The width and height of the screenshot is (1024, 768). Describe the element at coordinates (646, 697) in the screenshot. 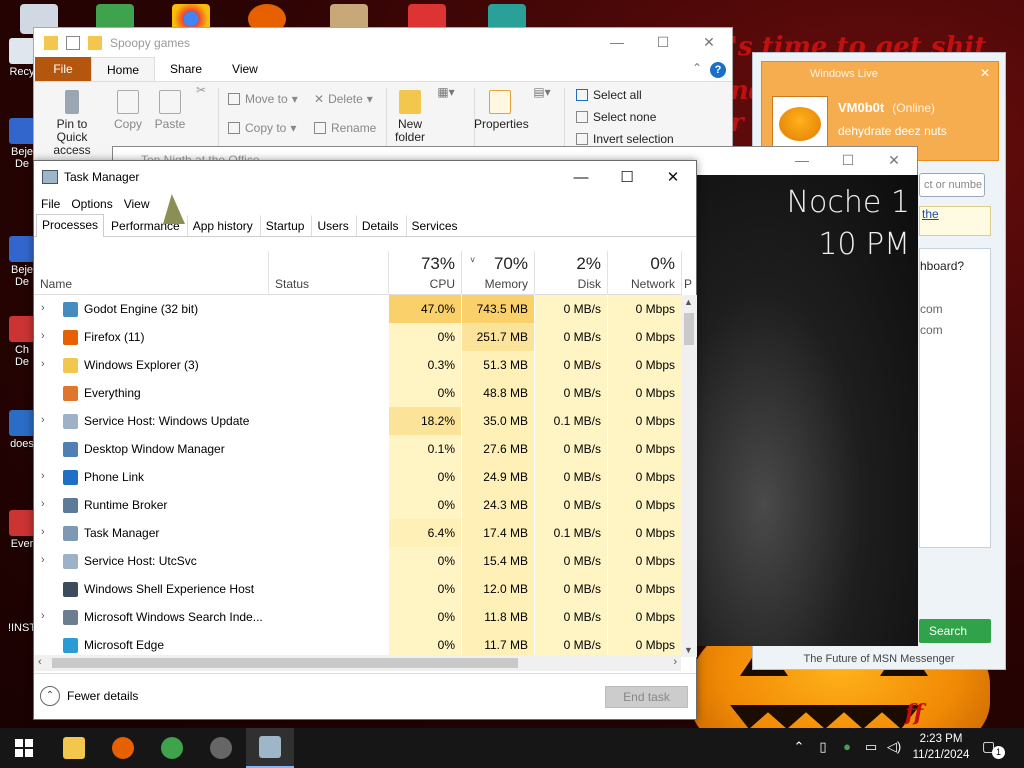

I see `end-task-button: End task` at that location.